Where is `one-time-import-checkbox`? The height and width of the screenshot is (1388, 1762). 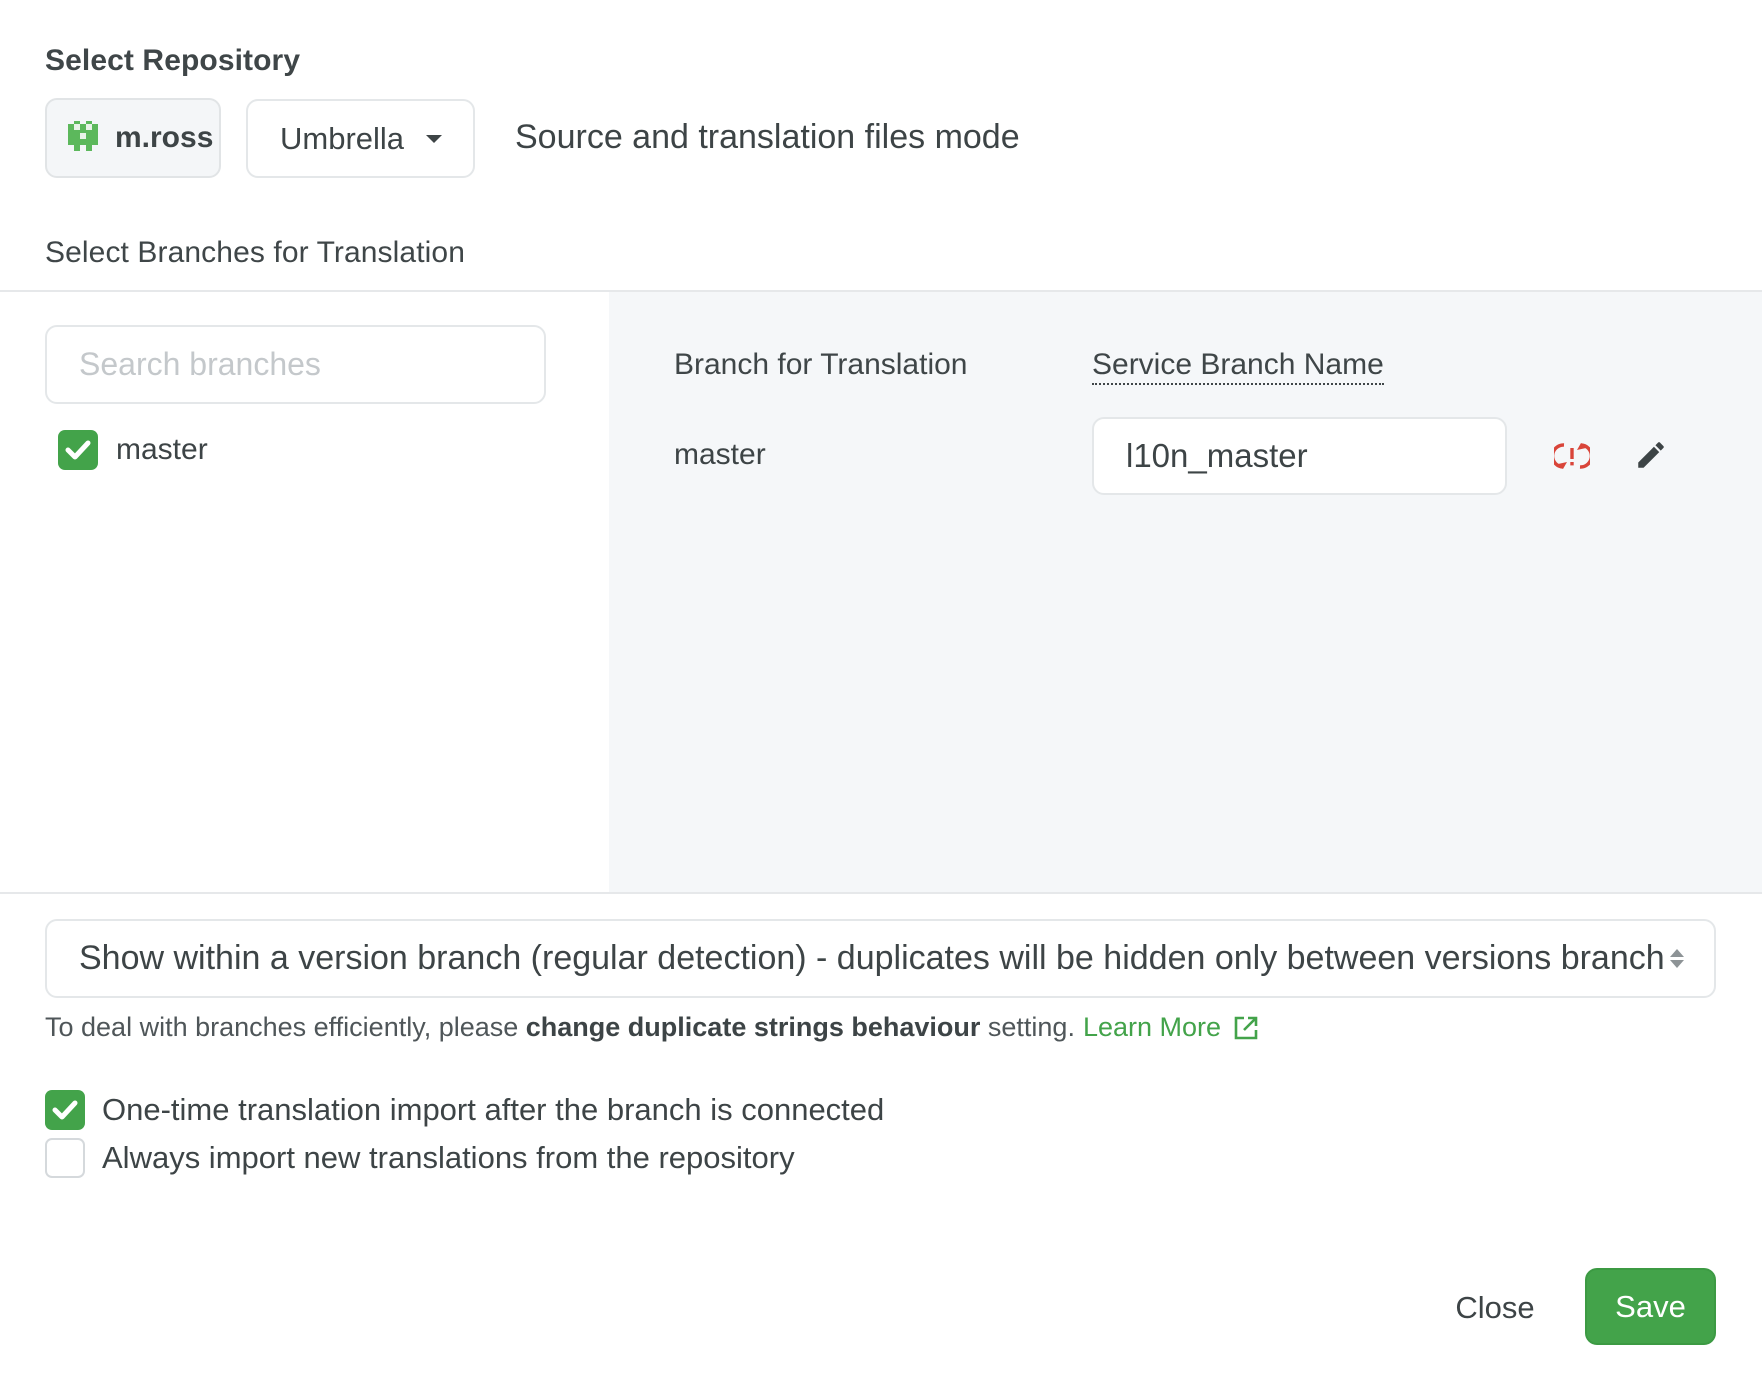
one-time-import-checkbox is located at coordinates (65, 1110).